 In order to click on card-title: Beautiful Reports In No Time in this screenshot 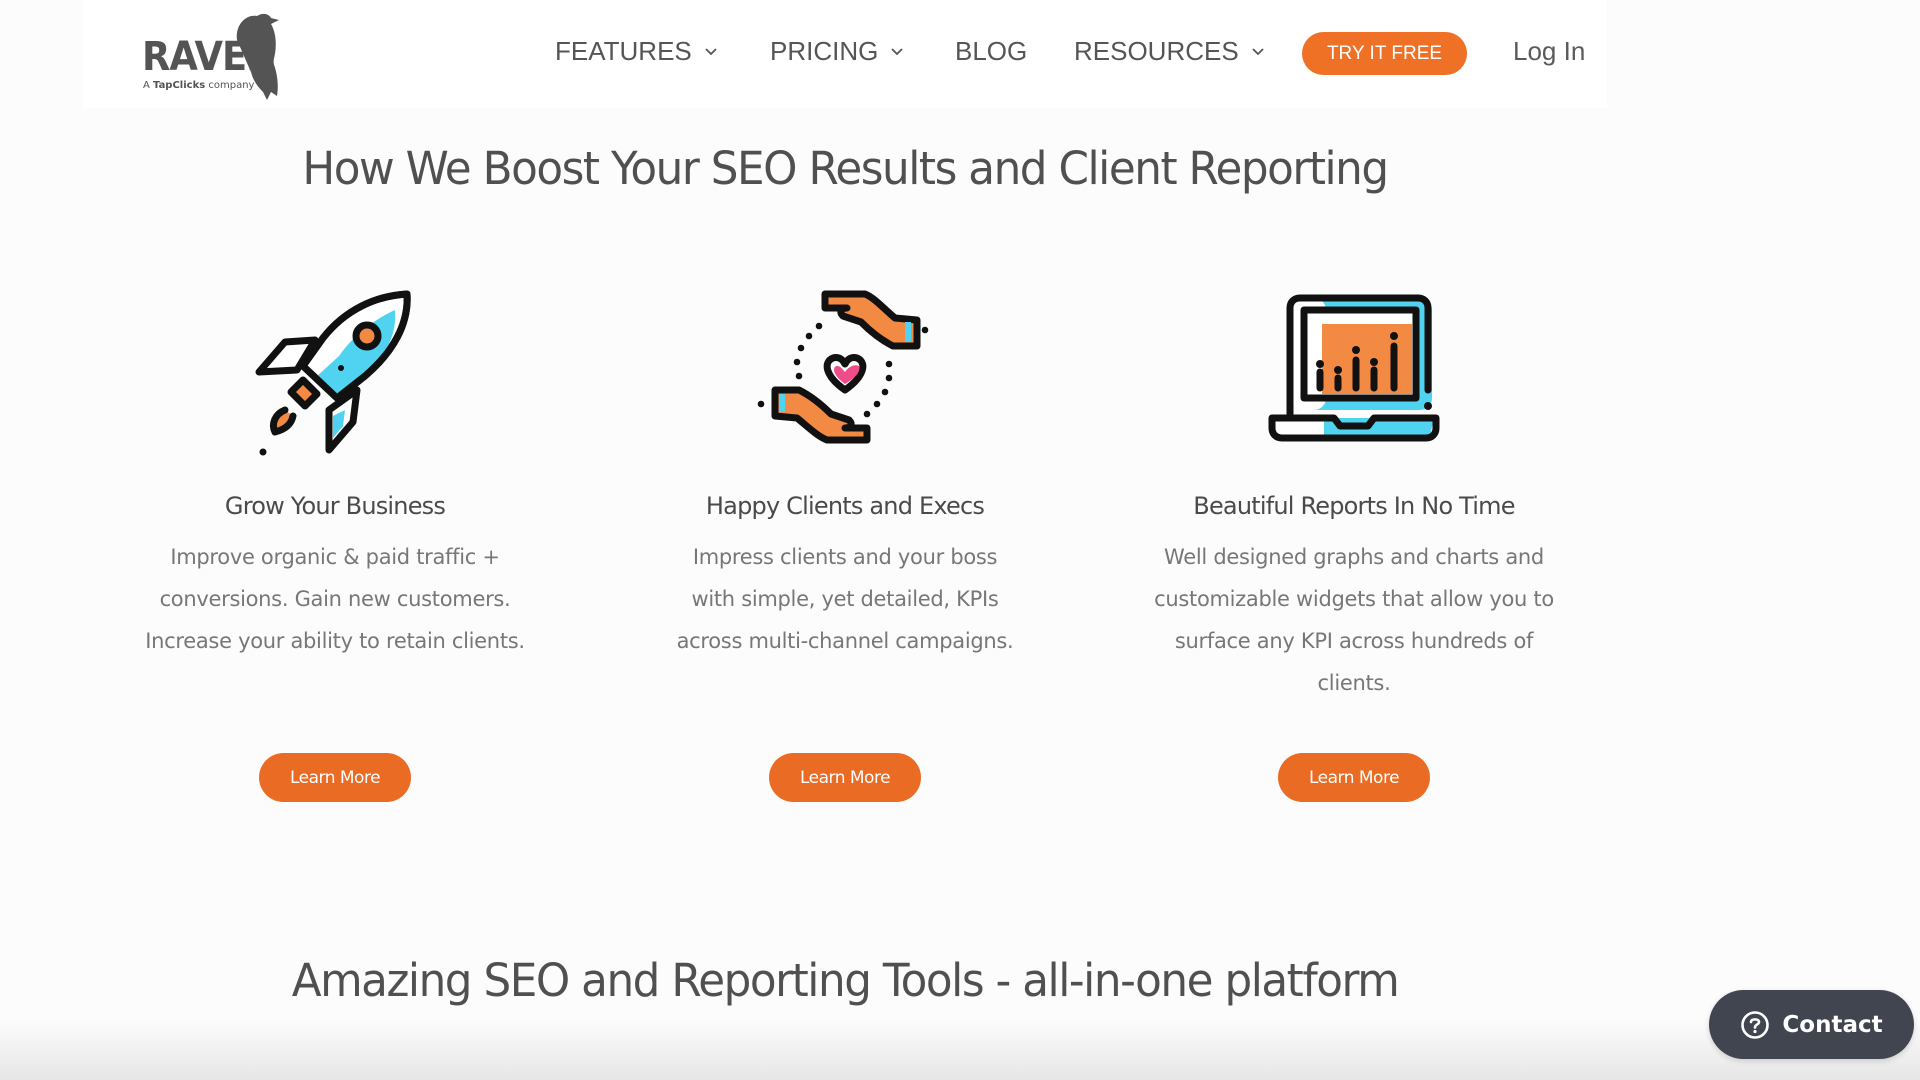, I will do `click(1354, 506)`.